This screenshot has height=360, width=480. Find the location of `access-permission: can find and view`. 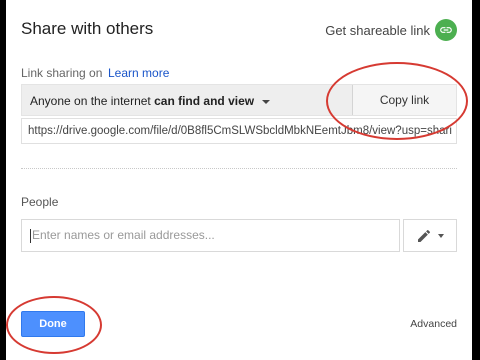

access-permission: can find and view is located at coordinates (204, 101).